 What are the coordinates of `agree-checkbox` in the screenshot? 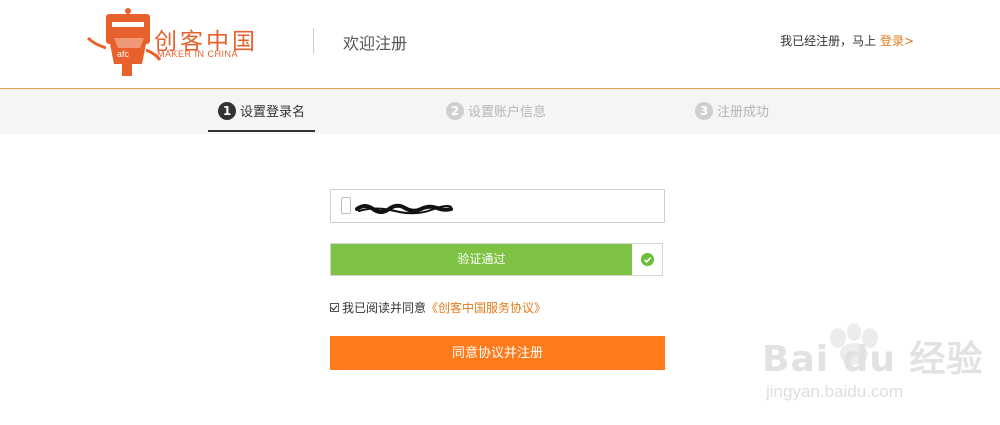 It's located at (334, 307).